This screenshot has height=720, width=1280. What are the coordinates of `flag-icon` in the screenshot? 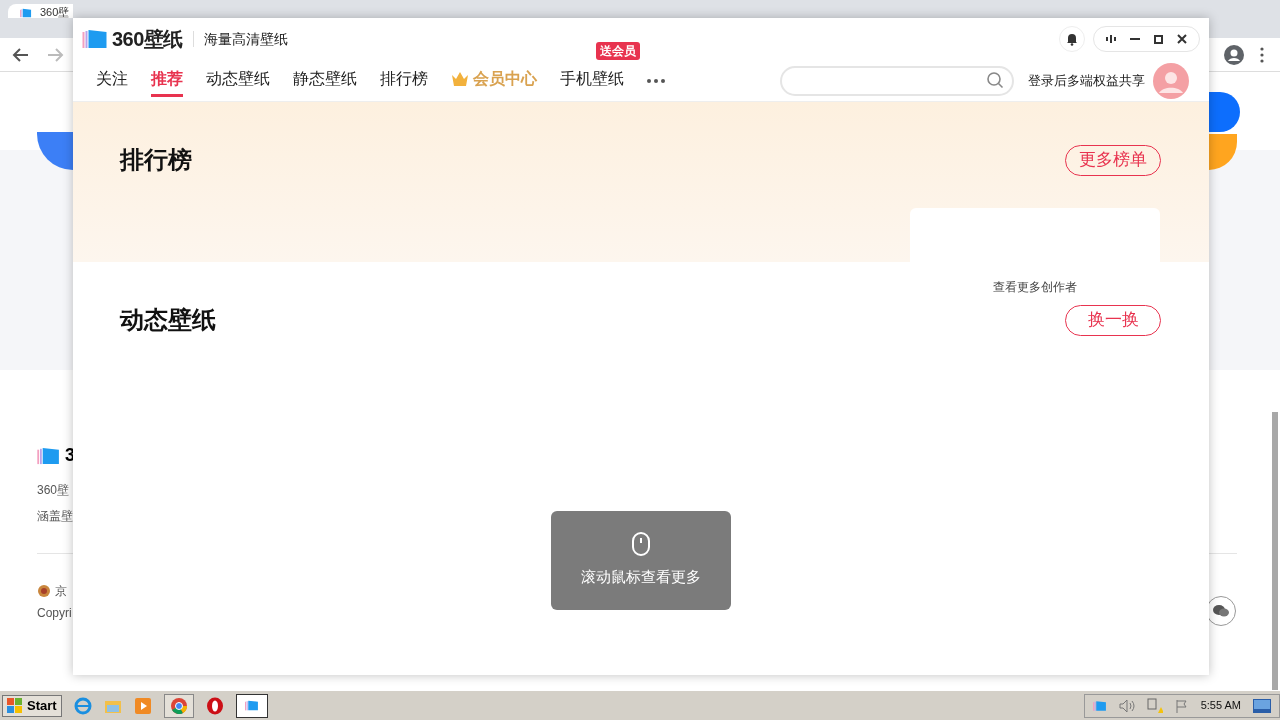 It's located at (1181, 705).